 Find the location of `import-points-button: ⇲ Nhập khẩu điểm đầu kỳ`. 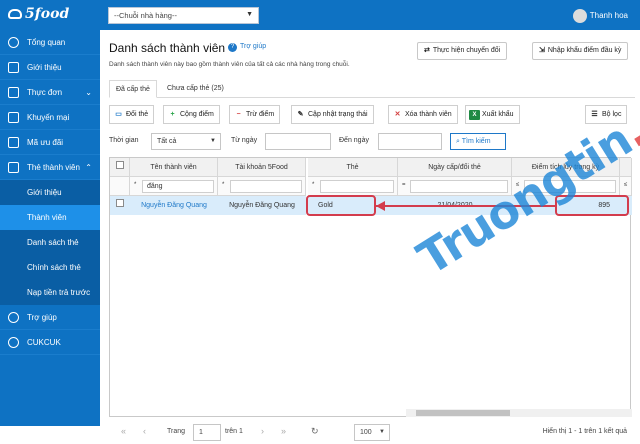

import-points-button: ⇲ Nhập khẩu điểm đầu kỳ is located at coordinates (580, 51).